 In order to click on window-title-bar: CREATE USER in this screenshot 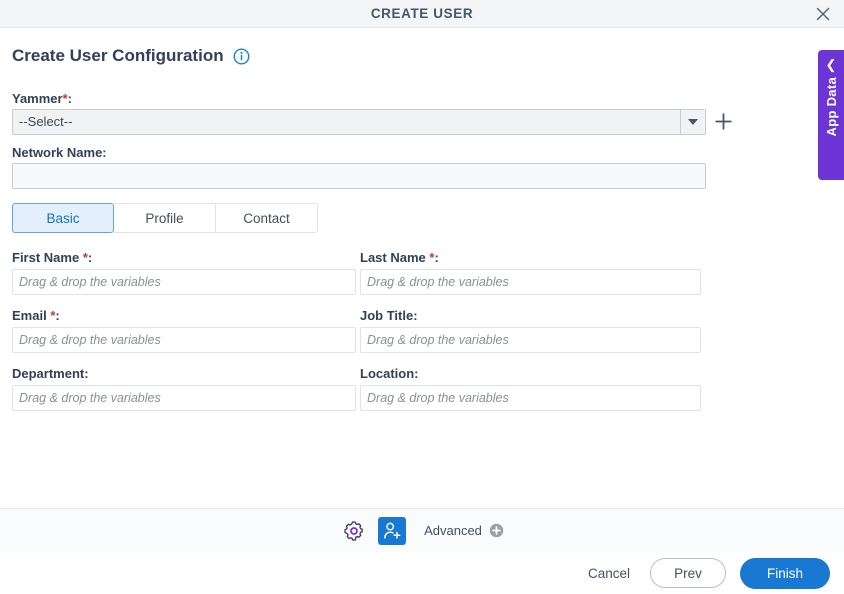, I will do `click(422, 14)`.